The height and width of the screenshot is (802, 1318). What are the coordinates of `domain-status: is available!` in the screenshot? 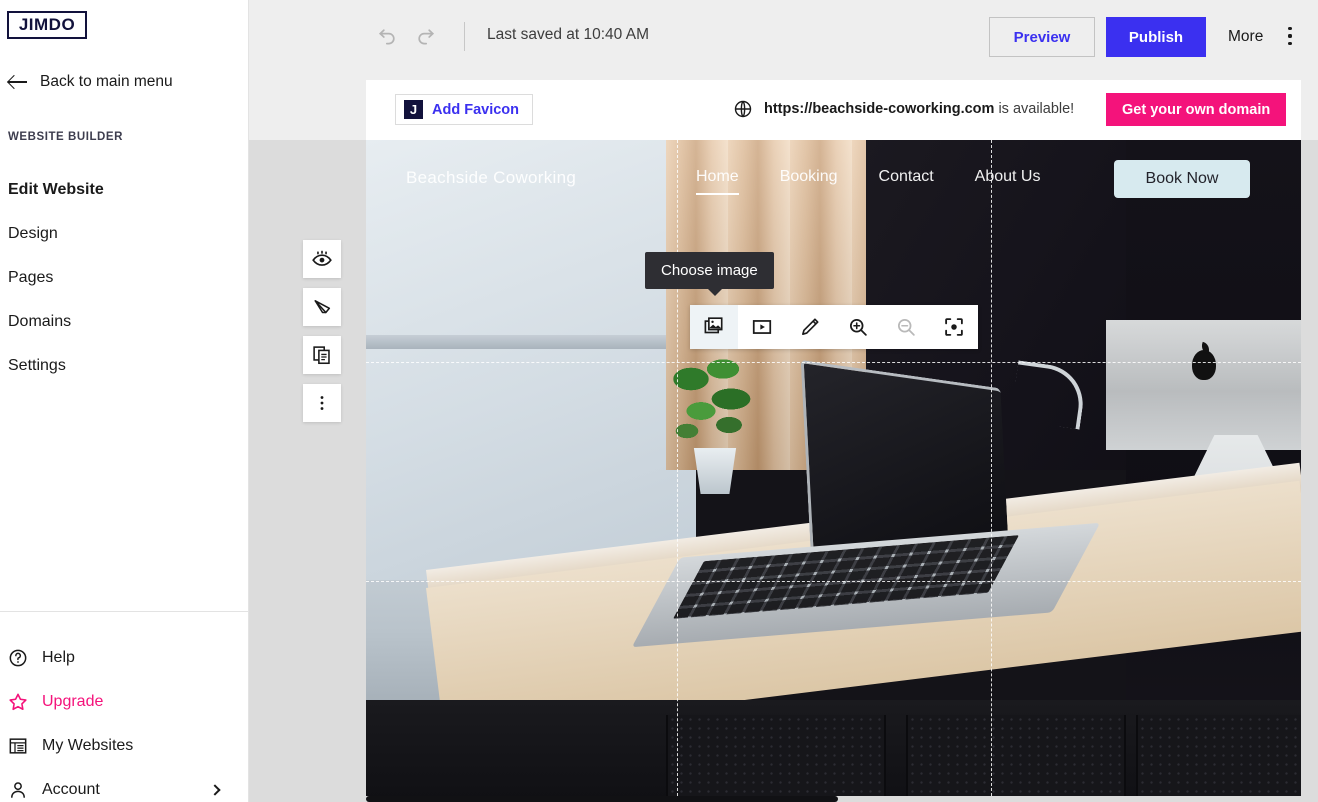 It's located at (1034, 109).